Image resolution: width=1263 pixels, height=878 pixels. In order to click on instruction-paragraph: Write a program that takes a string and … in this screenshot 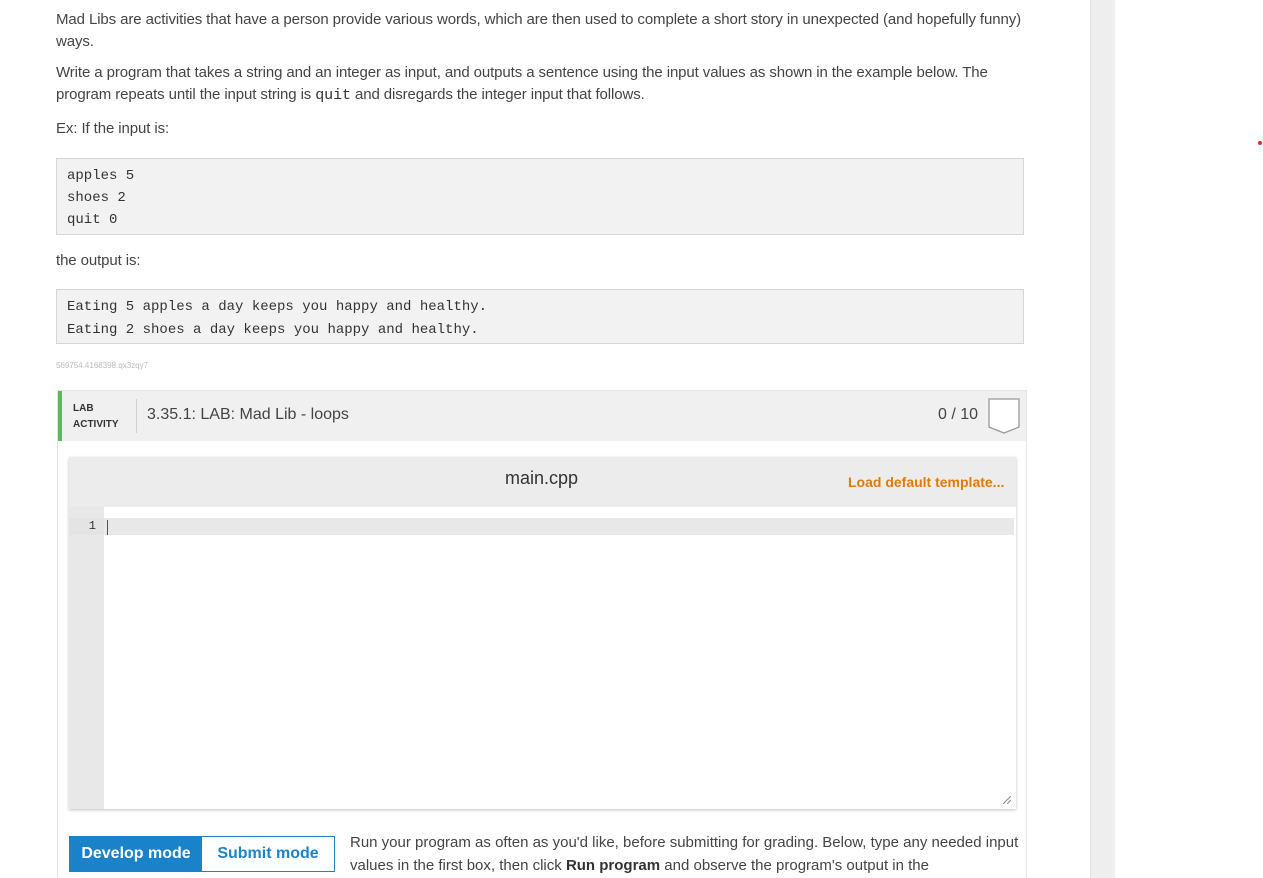, I will do `click(543, 84)`.